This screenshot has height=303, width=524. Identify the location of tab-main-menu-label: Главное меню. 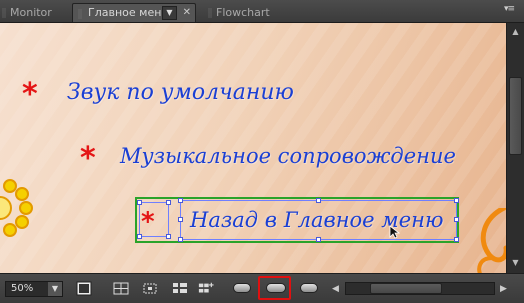
(129, 12).